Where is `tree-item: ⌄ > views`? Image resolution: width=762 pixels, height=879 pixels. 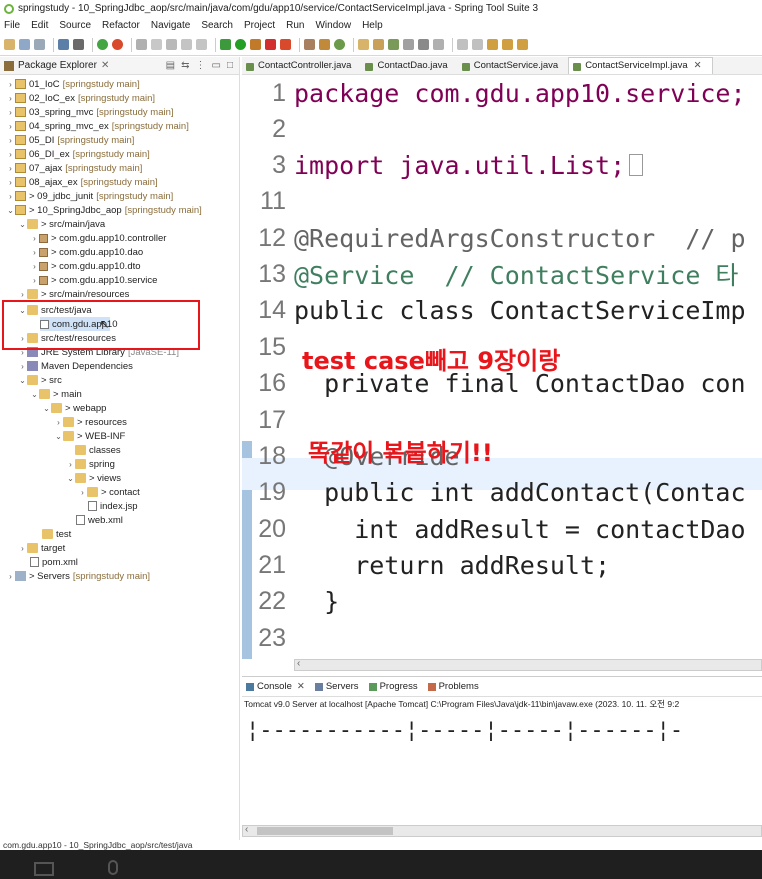 tree-item: ⌄ > views is located at coordinates (93, 478).